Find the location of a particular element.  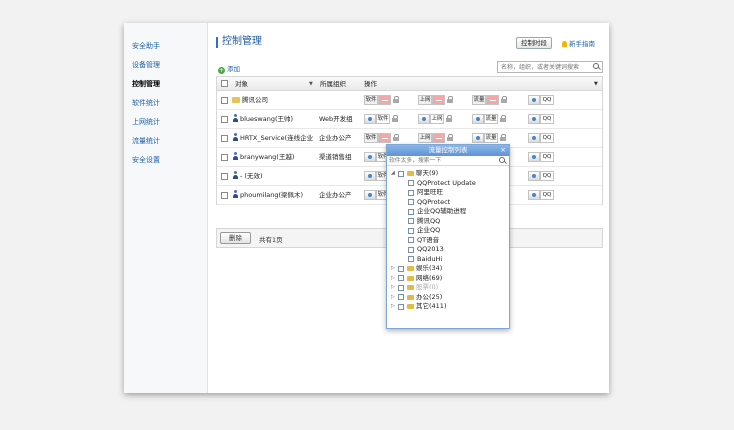

object-name: blueswang(王帅) is located at coordinates (262, 119).